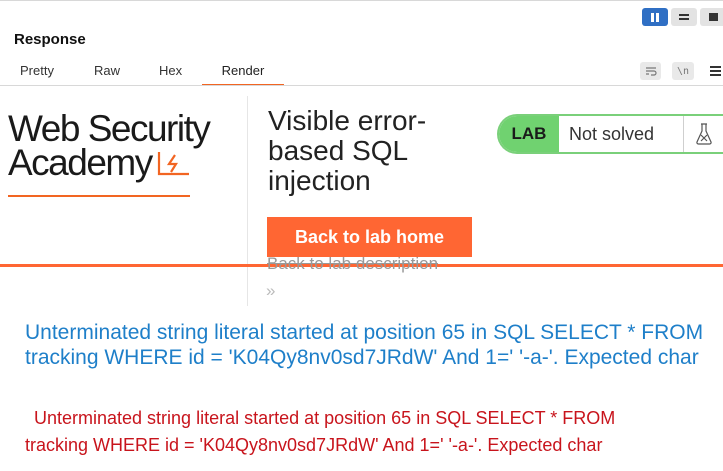 This screenshot has height=471, width=723. What do you see at coordinates (361, 73) in the screenshot?
I see `response-tabs: Pretty Raw Hex Render` at bounding box center [361, 73].